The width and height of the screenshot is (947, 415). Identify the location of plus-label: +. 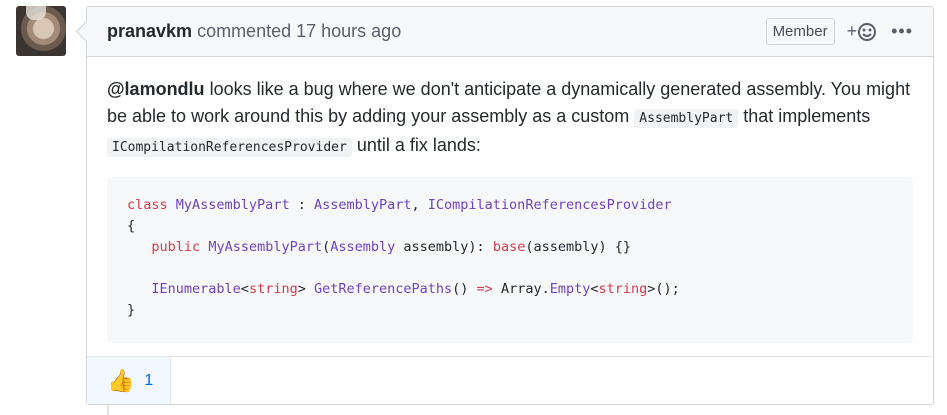
(852, 31).